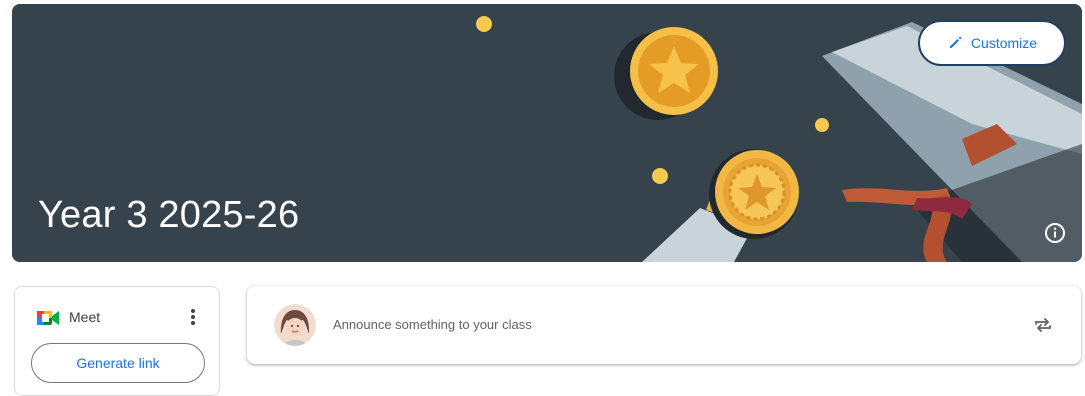 The width and height of the screenshot is (1085, 396). I want to click on class-title: Year 3 2025-26, so click(169, 215).